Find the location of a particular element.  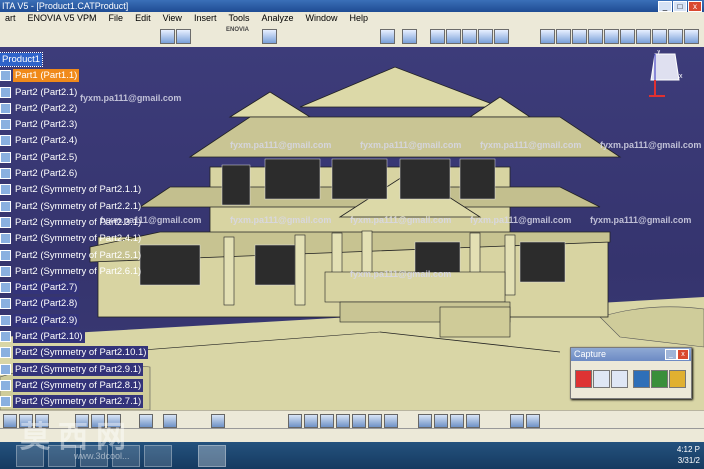

snap-icon is located at coordinates (611, 36).